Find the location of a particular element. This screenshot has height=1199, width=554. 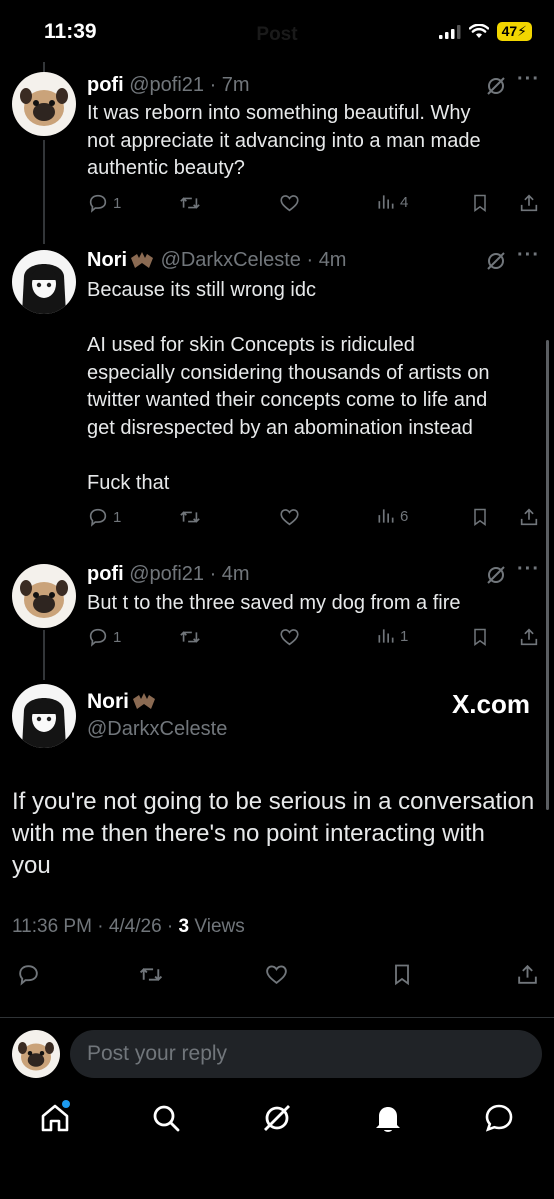

post-date: 4/4/26 is located at coordinates (135, 926).